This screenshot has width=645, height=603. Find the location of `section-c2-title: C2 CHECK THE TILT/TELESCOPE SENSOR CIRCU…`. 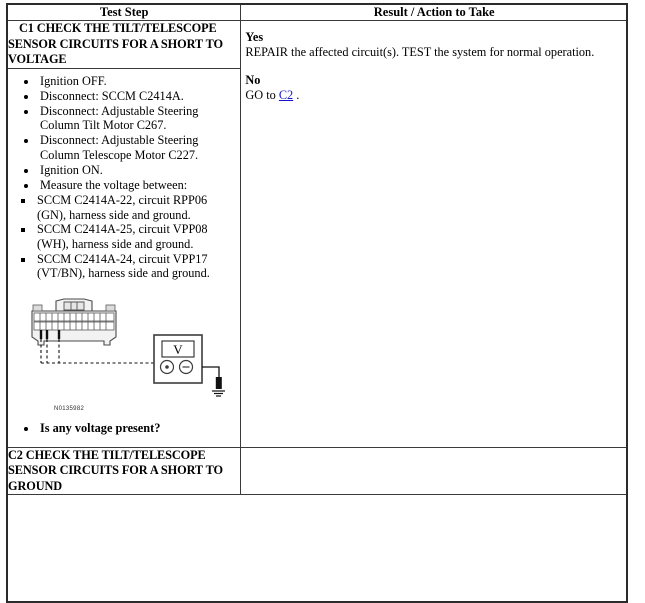

section-c2-title: C2 CHECK THE TILT/TELESCOPE SENSOR CIRCU… is located at coordinates (124, 471).